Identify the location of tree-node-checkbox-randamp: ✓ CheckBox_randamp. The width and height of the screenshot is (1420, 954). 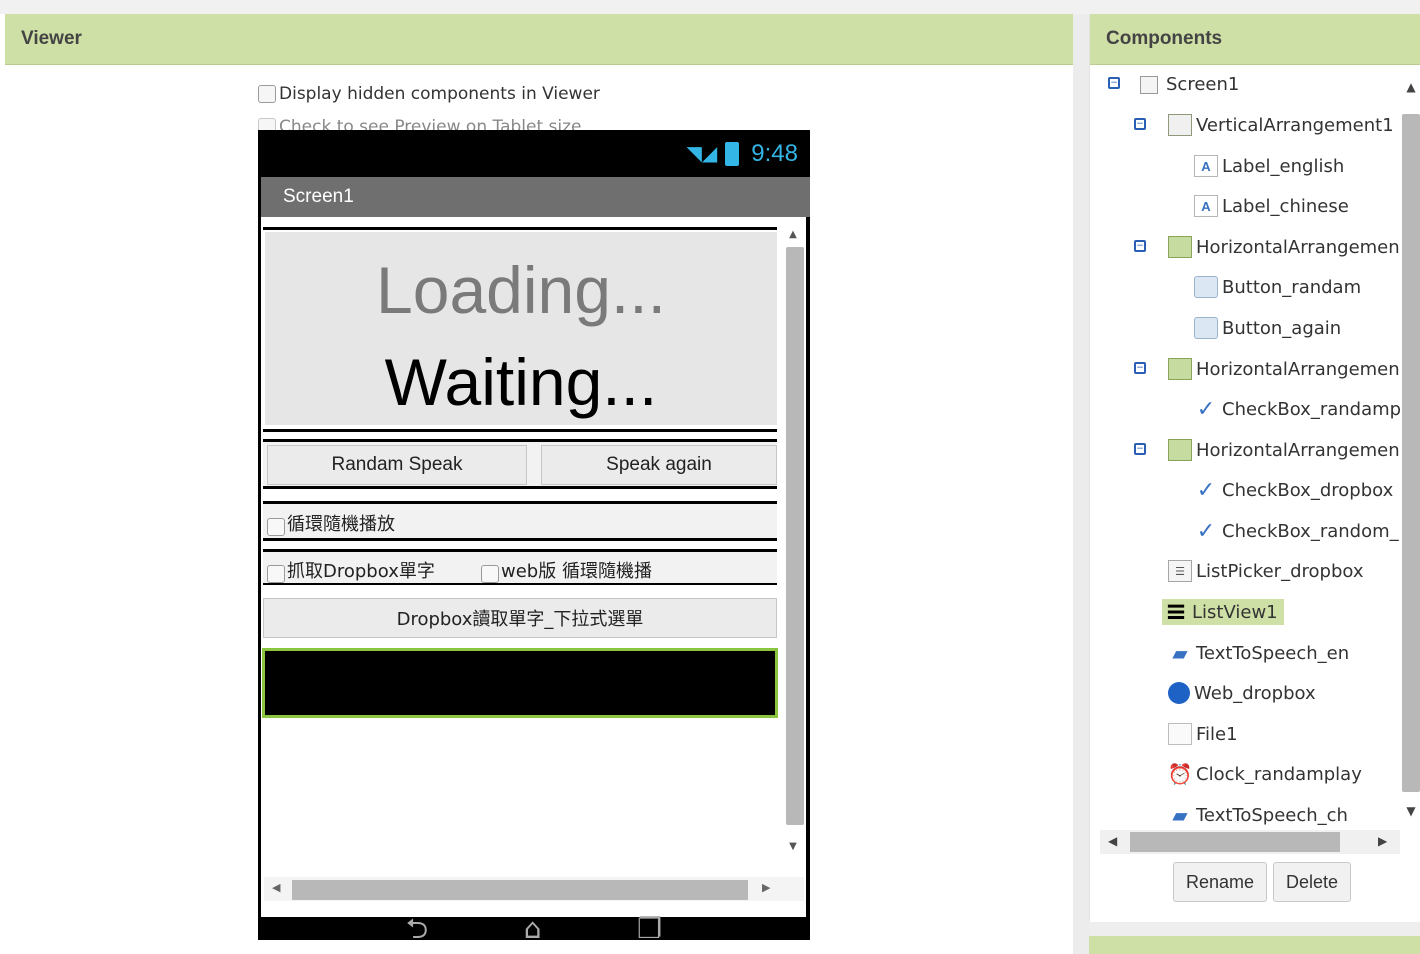
(1297, 409).